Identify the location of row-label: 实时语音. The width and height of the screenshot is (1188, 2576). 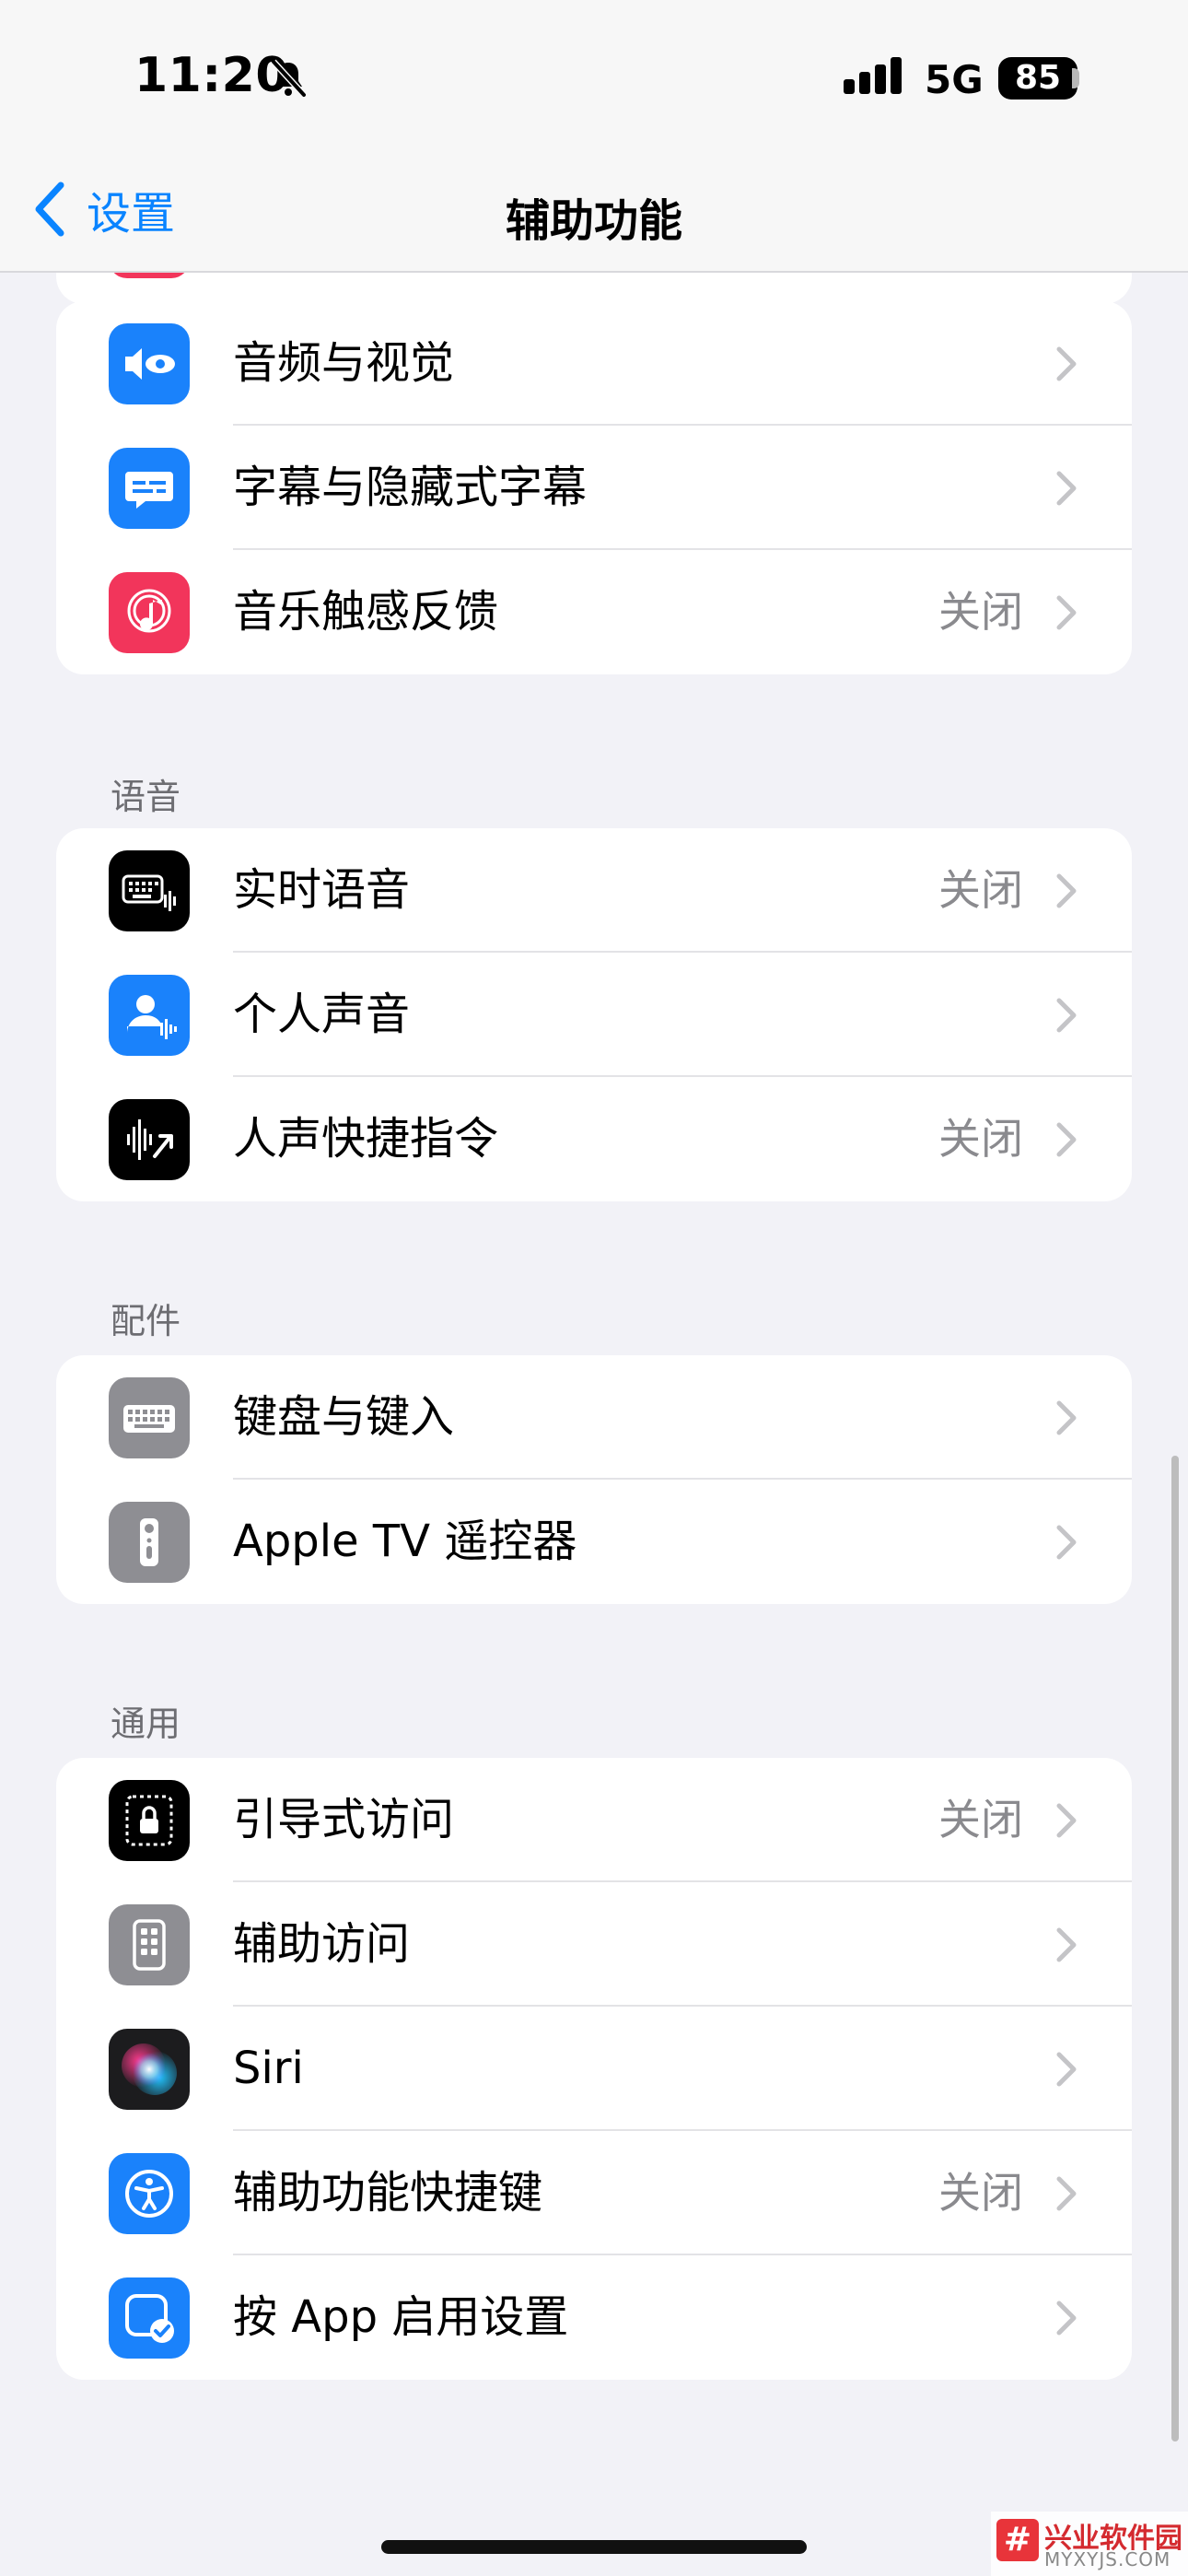
(322, 890).